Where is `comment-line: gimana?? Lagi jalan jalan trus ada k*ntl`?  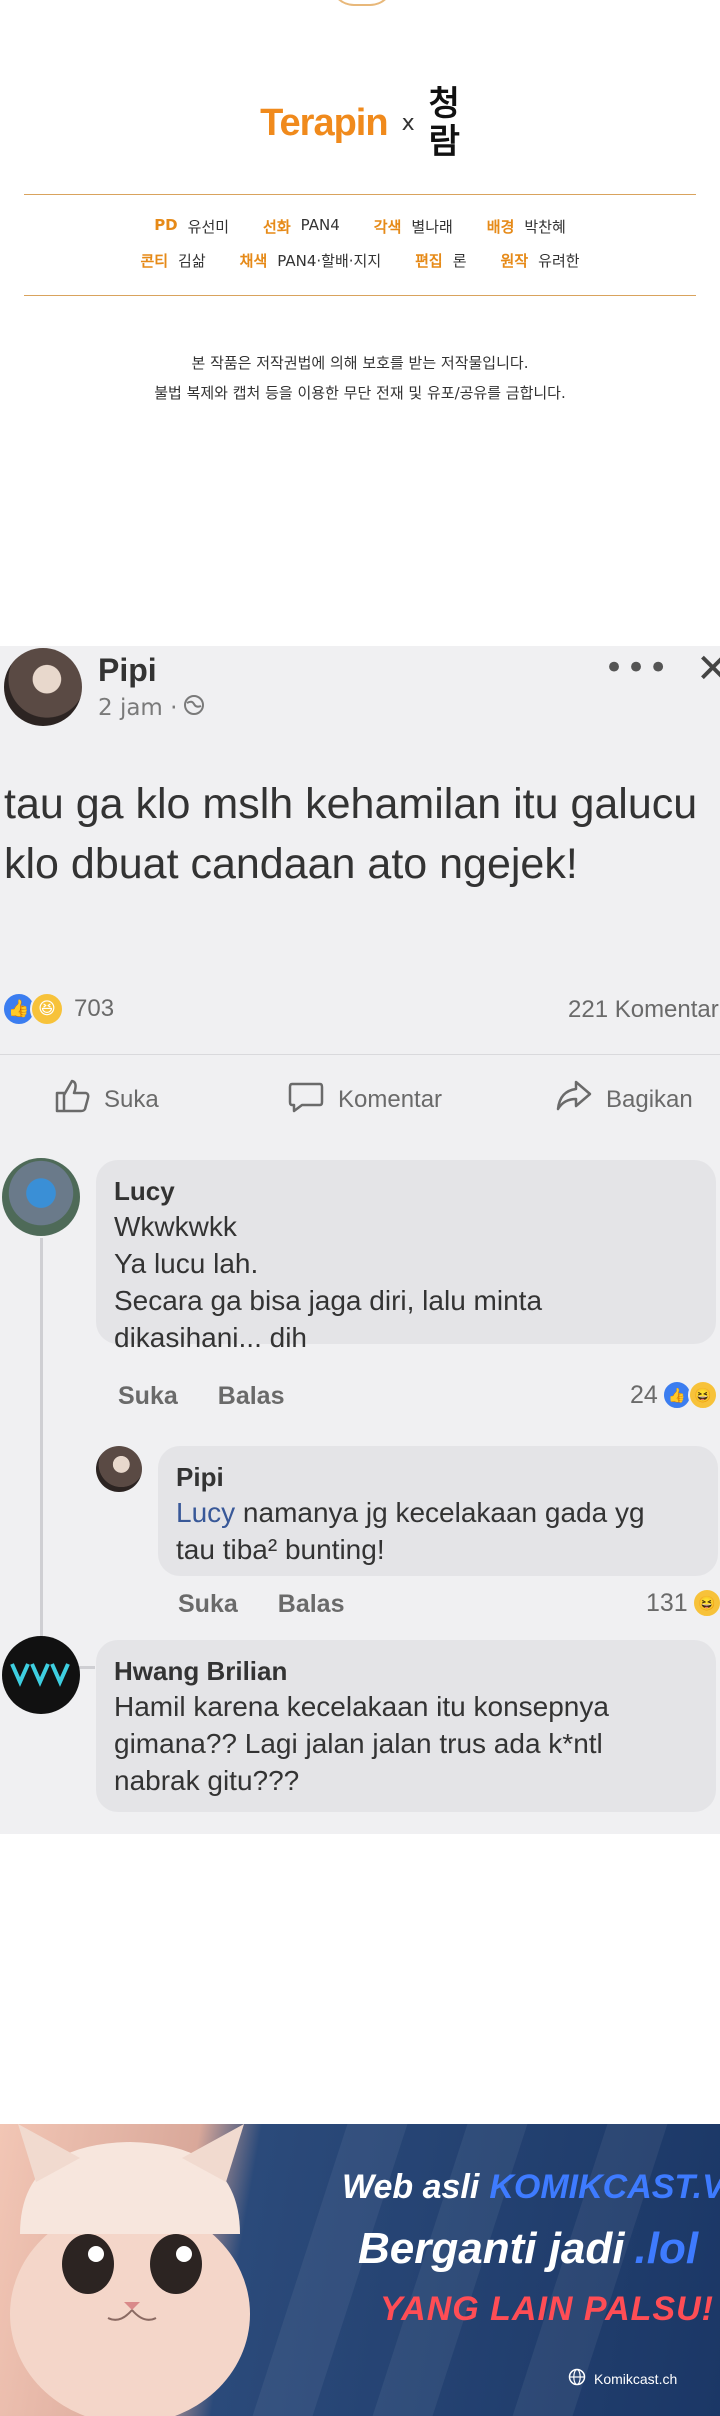
comment-line: gimana?? Lagi jalan jalan trus ada k*ntl is located at coordinates (358, 1743).